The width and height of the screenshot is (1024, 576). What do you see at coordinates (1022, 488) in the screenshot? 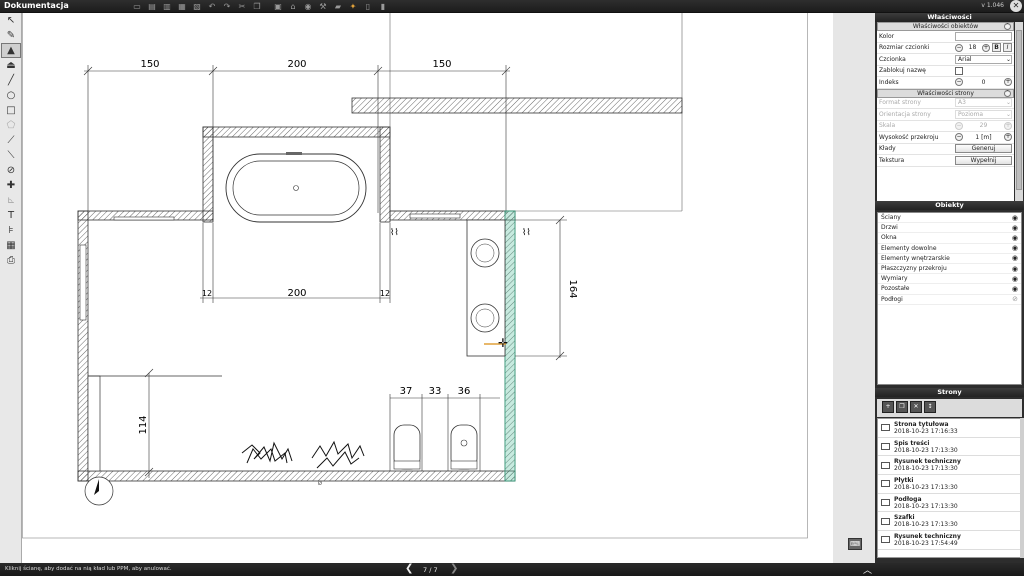
I see `pages-scrollbar` at bounding box center [1022, 488].